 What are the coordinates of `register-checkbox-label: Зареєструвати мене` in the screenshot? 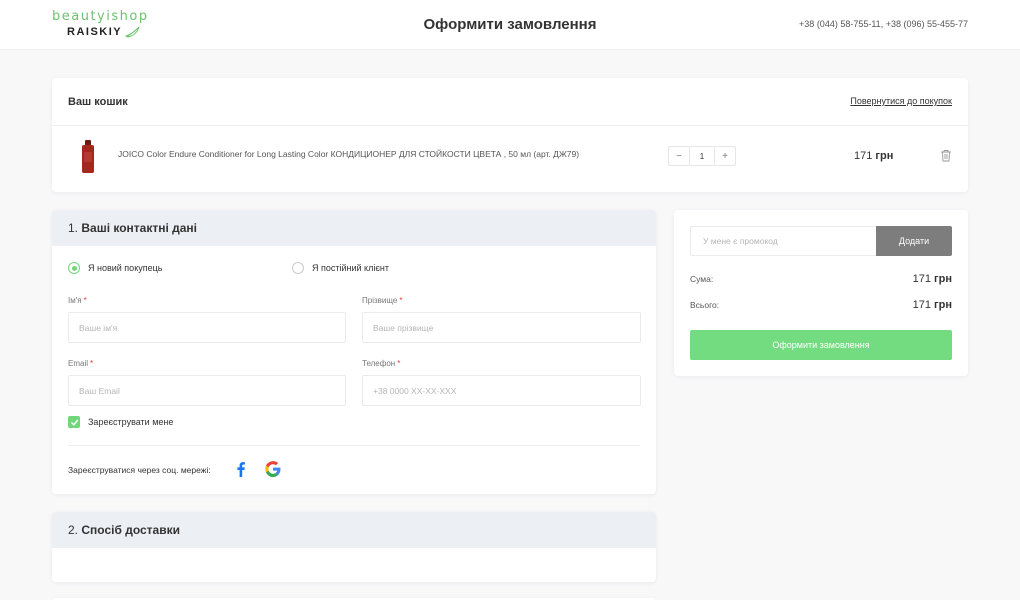 It's located at (131, 422).